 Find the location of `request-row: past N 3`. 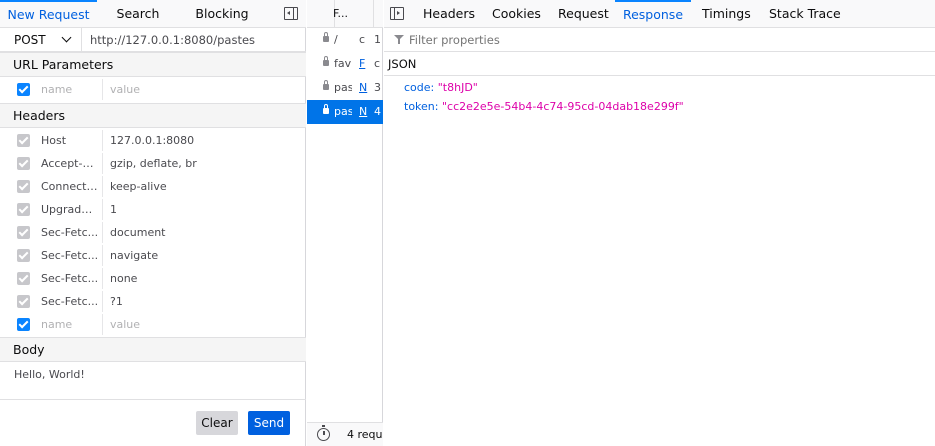

request-row: past N 3 is located at coordinates (345, 88).